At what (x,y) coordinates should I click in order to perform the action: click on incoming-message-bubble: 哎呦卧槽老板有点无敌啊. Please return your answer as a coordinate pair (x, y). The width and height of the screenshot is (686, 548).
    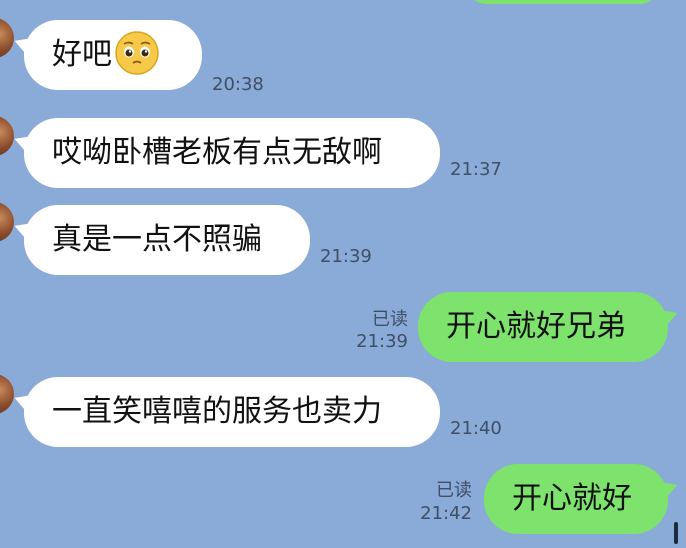
    Looking at the image, I should click on (232, 153).